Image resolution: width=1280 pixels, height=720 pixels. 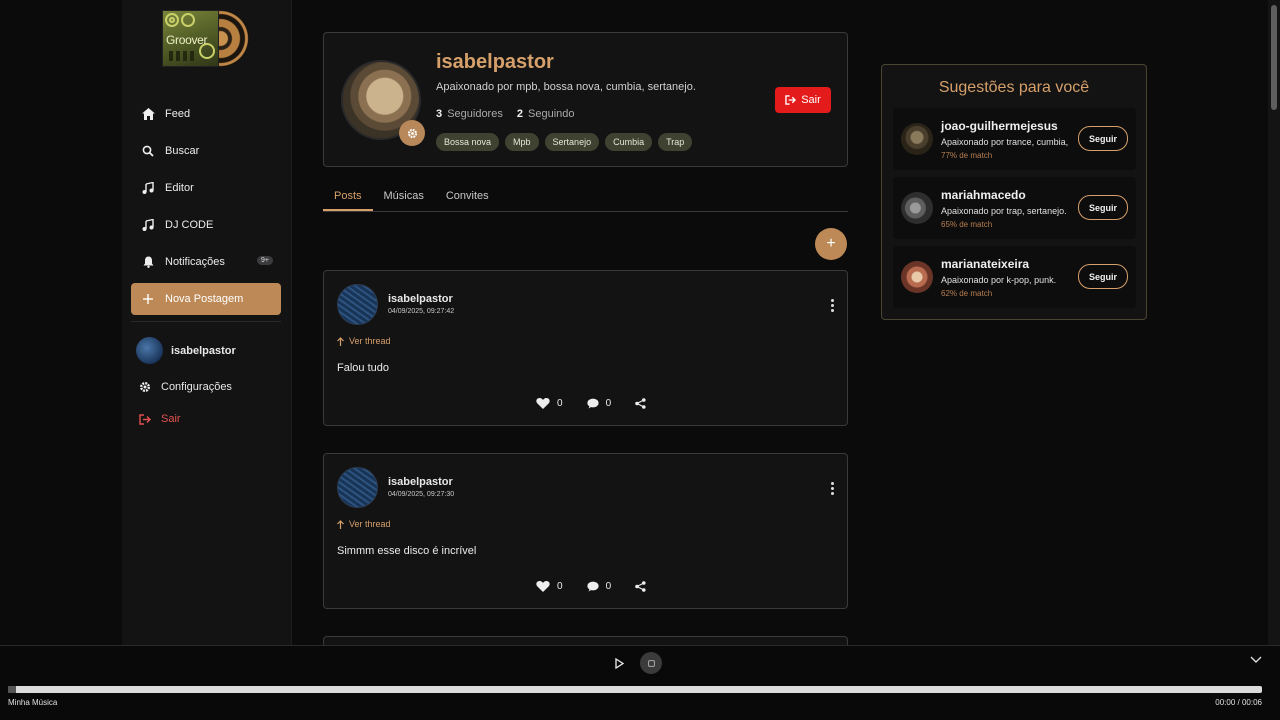 What do you see at coordinates (468, 142) in the screenshot?
I see `genre-tag: Bossa nova` at bounding box center [468, 142].